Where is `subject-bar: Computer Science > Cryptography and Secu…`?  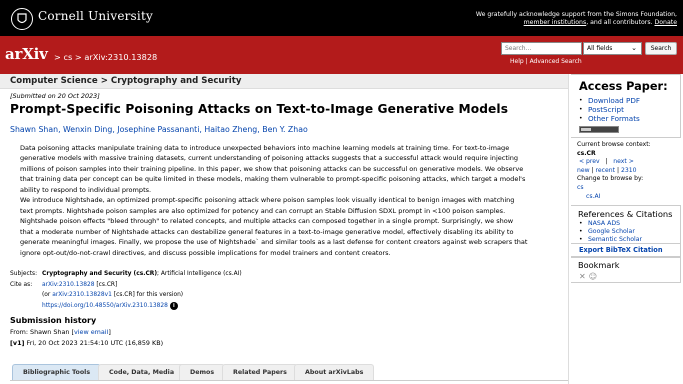
subject-bar: Computer Science > Cryptography and Secu… is located at coordinates (284, 81).